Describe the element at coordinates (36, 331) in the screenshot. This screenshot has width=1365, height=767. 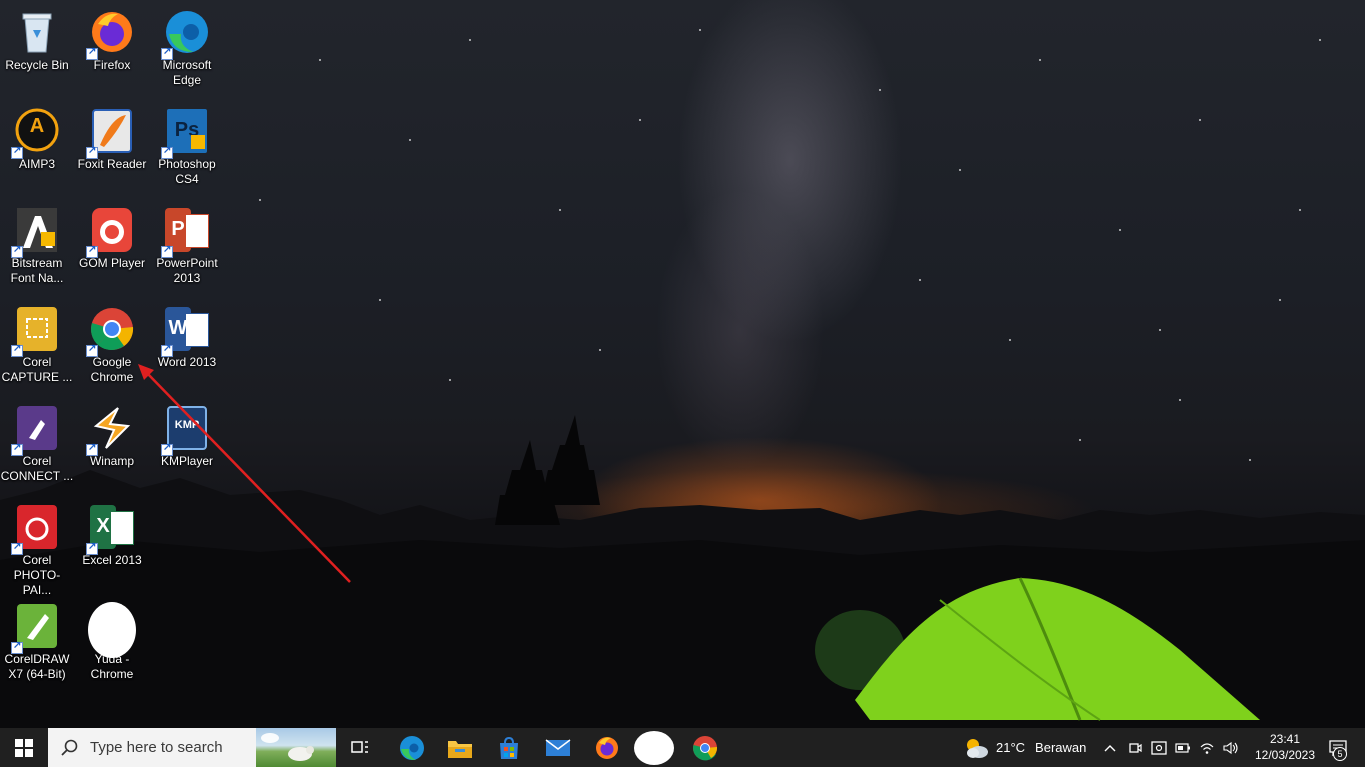
I see `corel-capture-icon` at that location.